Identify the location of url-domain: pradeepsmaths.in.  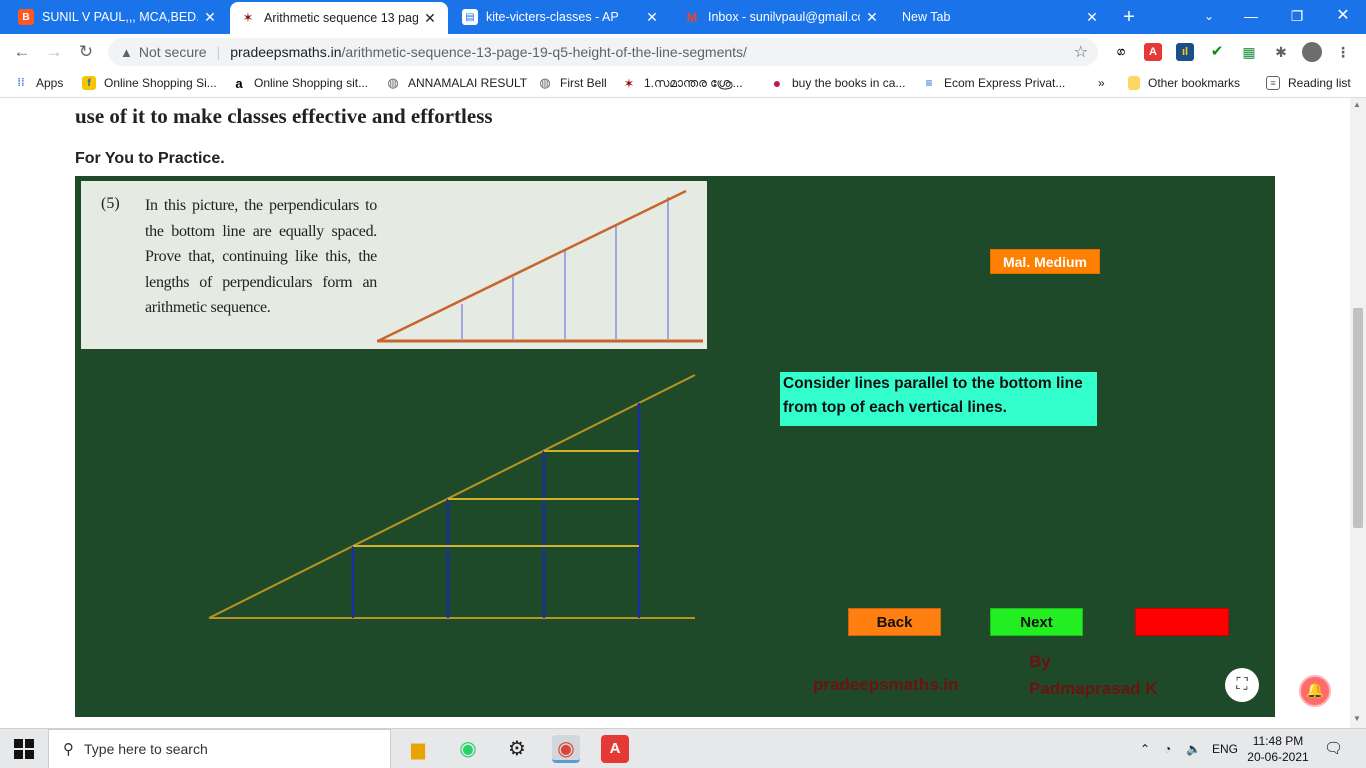
(286, 52).